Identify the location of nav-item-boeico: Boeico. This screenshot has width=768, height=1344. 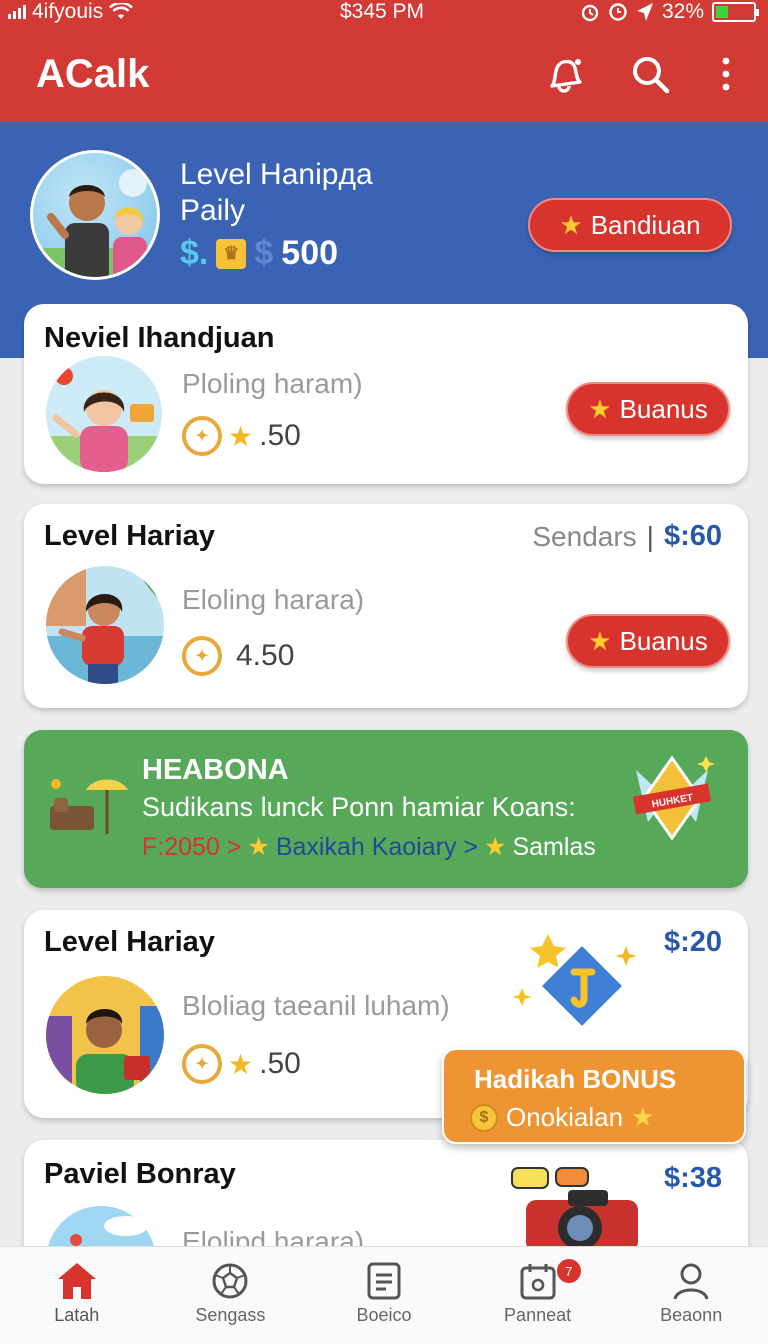
(384, 1295).